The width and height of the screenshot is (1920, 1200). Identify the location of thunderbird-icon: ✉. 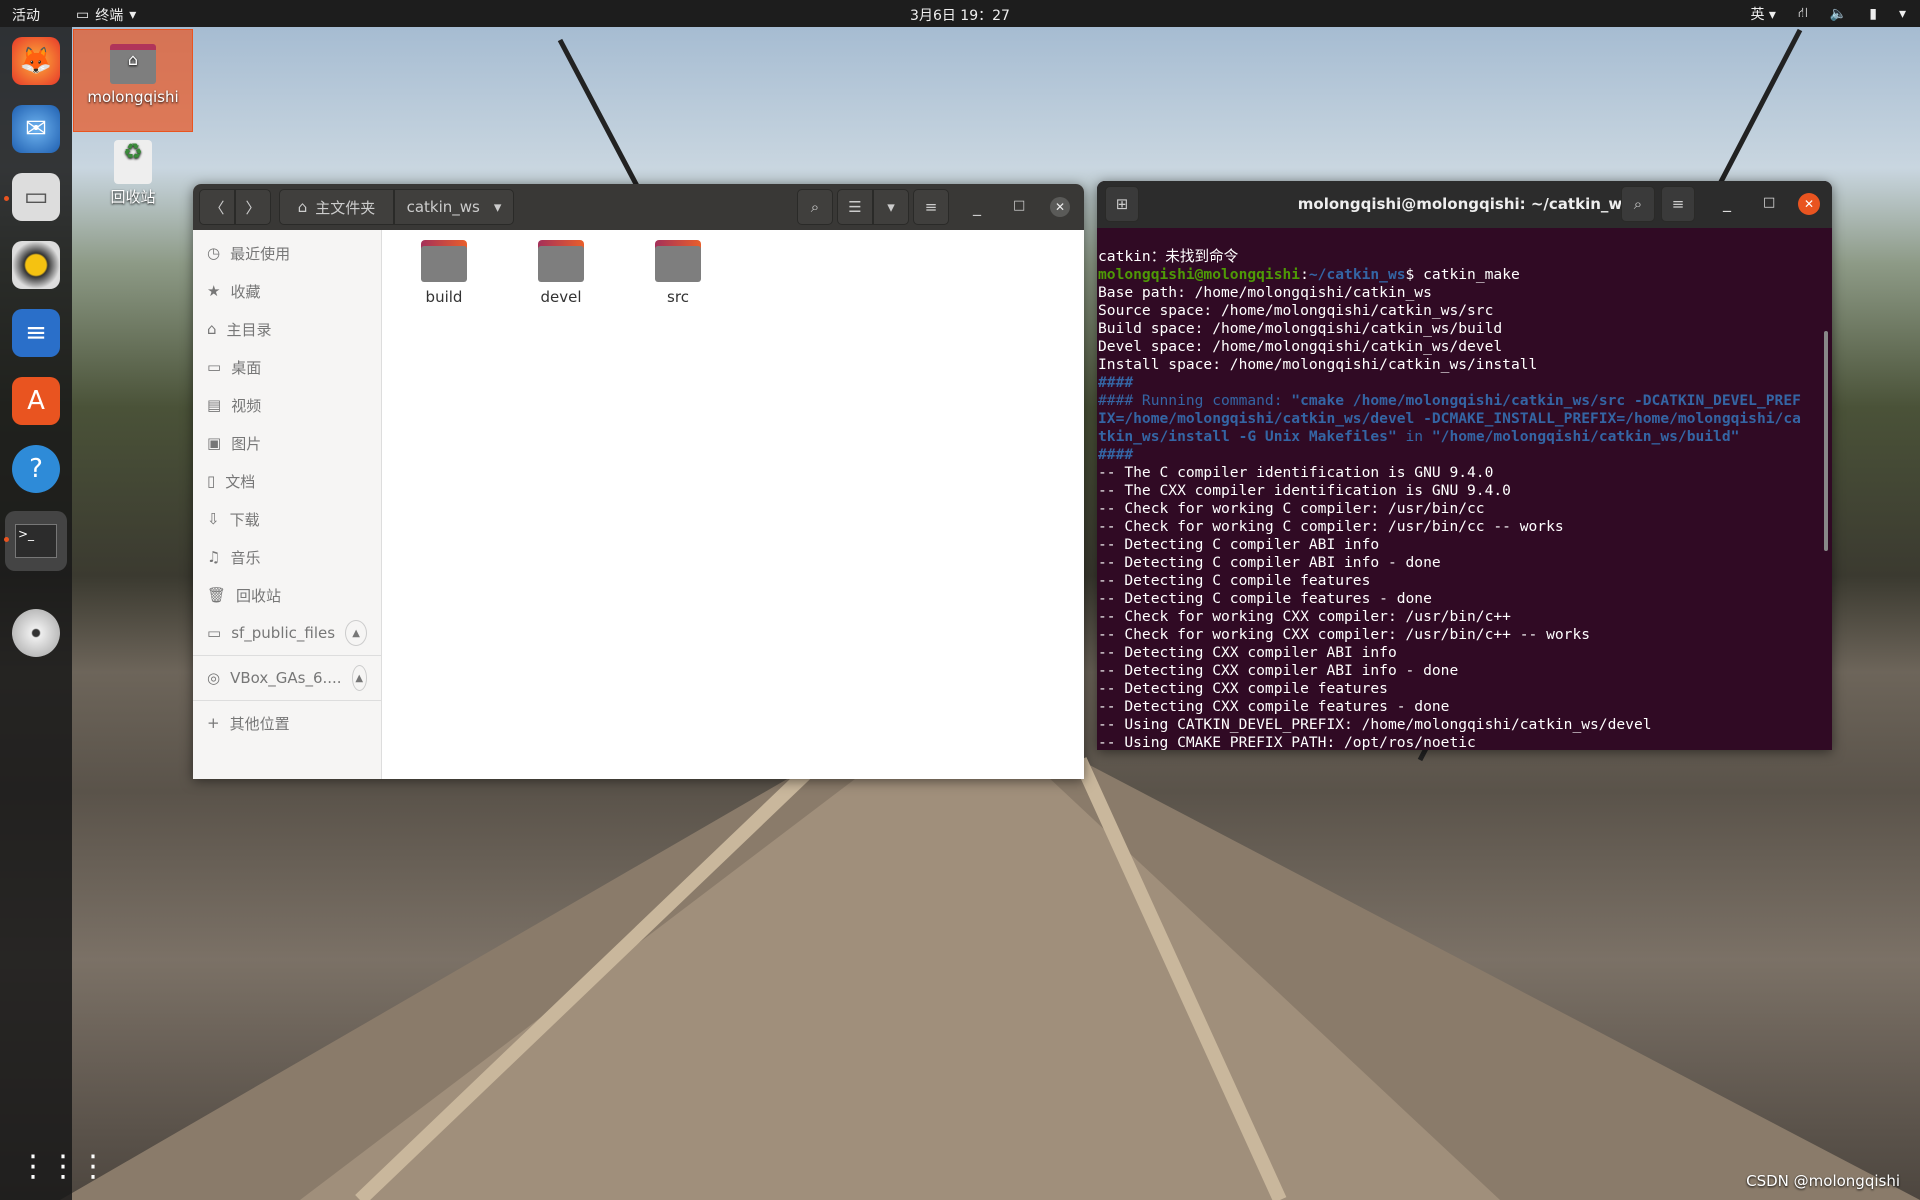
(36, 129).